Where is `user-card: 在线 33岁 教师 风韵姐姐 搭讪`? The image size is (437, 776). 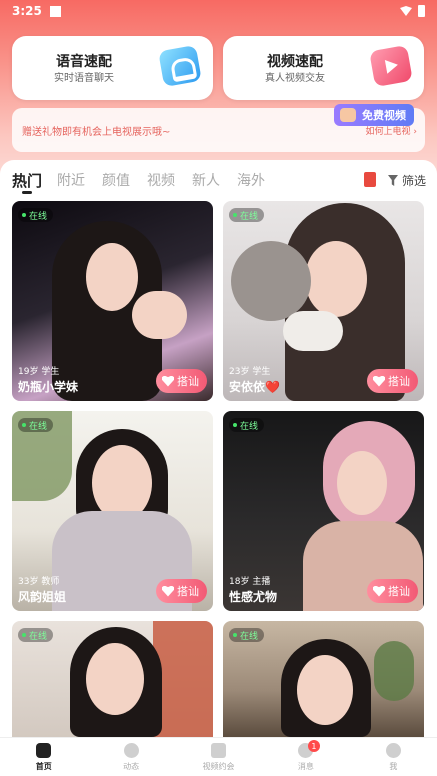 user-card: 在线 33岁 教师 风韵姐姐 搭讪 is located at coordinates (112, 511).